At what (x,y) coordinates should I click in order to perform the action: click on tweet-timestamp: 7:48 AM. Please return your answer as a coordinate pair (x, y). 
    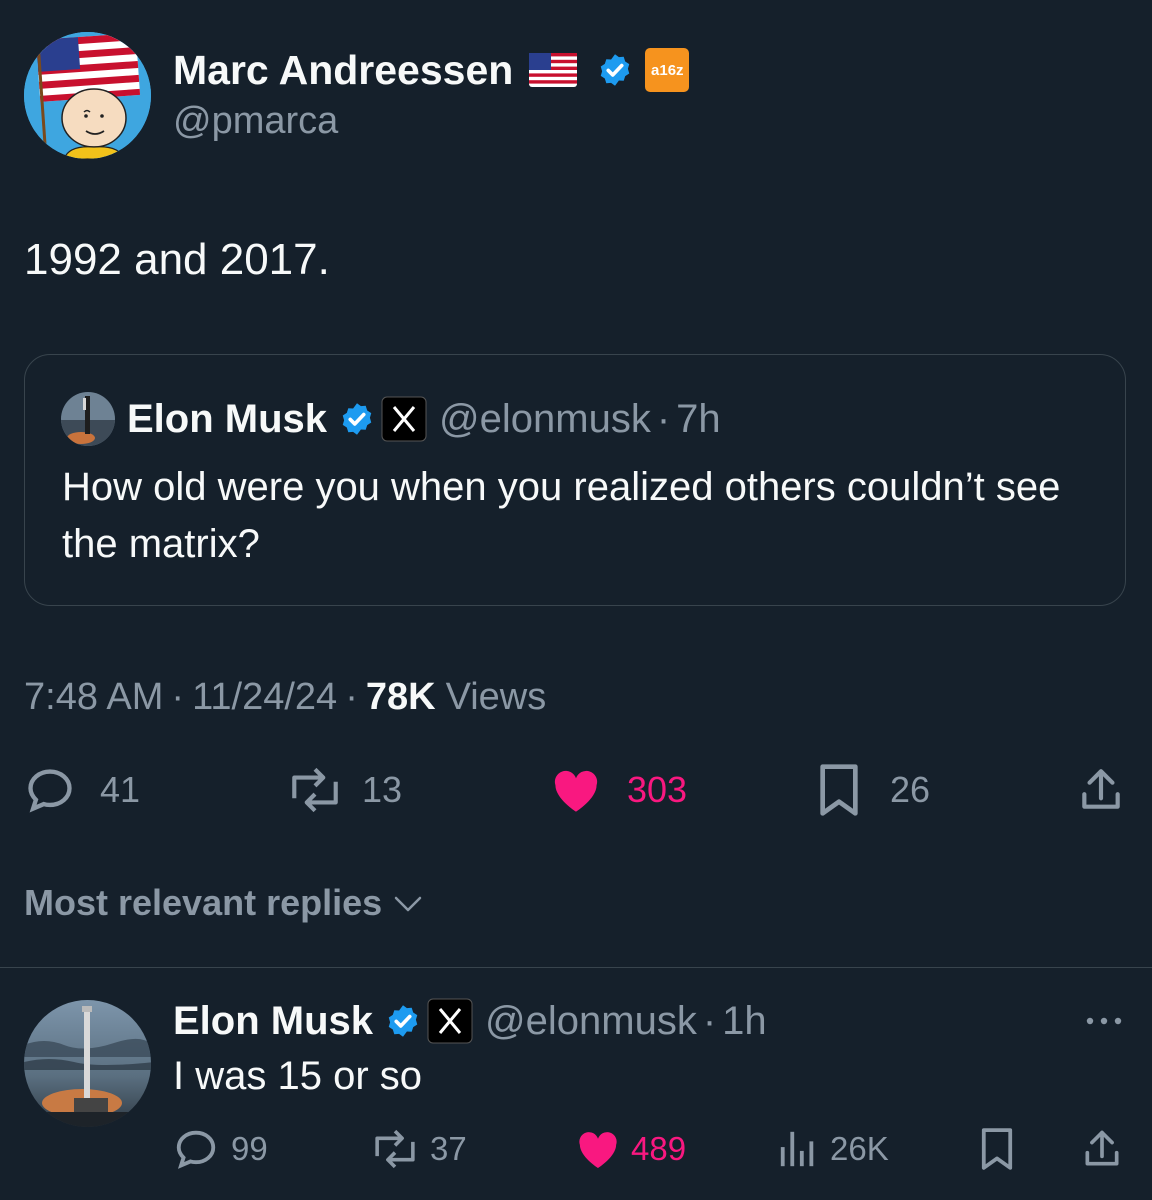
    Looking at the image, I should click on (93, 697).